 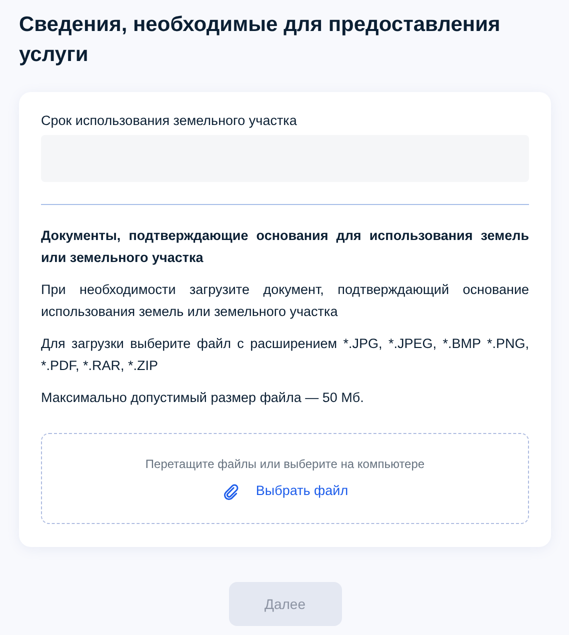 What do you see at coordinates (285, 301) in the screenshot?
I see `paragraph: При необходимости загрузите документ, подтверждающий основание использования земель или земельного участка` at bounding box center [285, 301].